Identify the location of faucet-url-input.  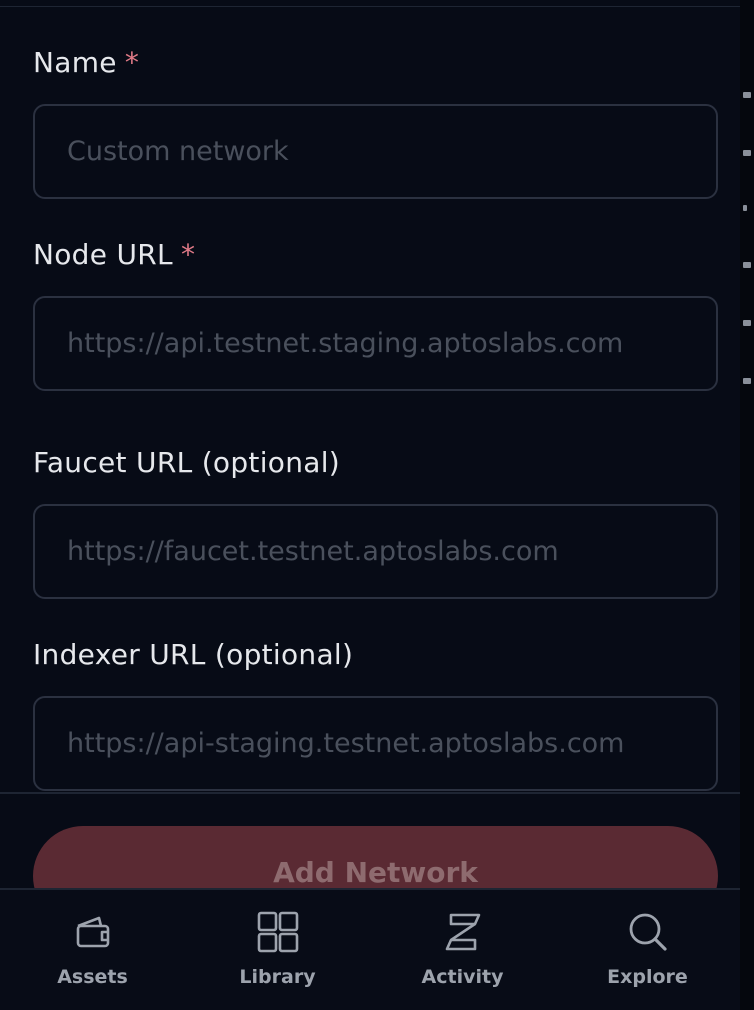
(375, 551).